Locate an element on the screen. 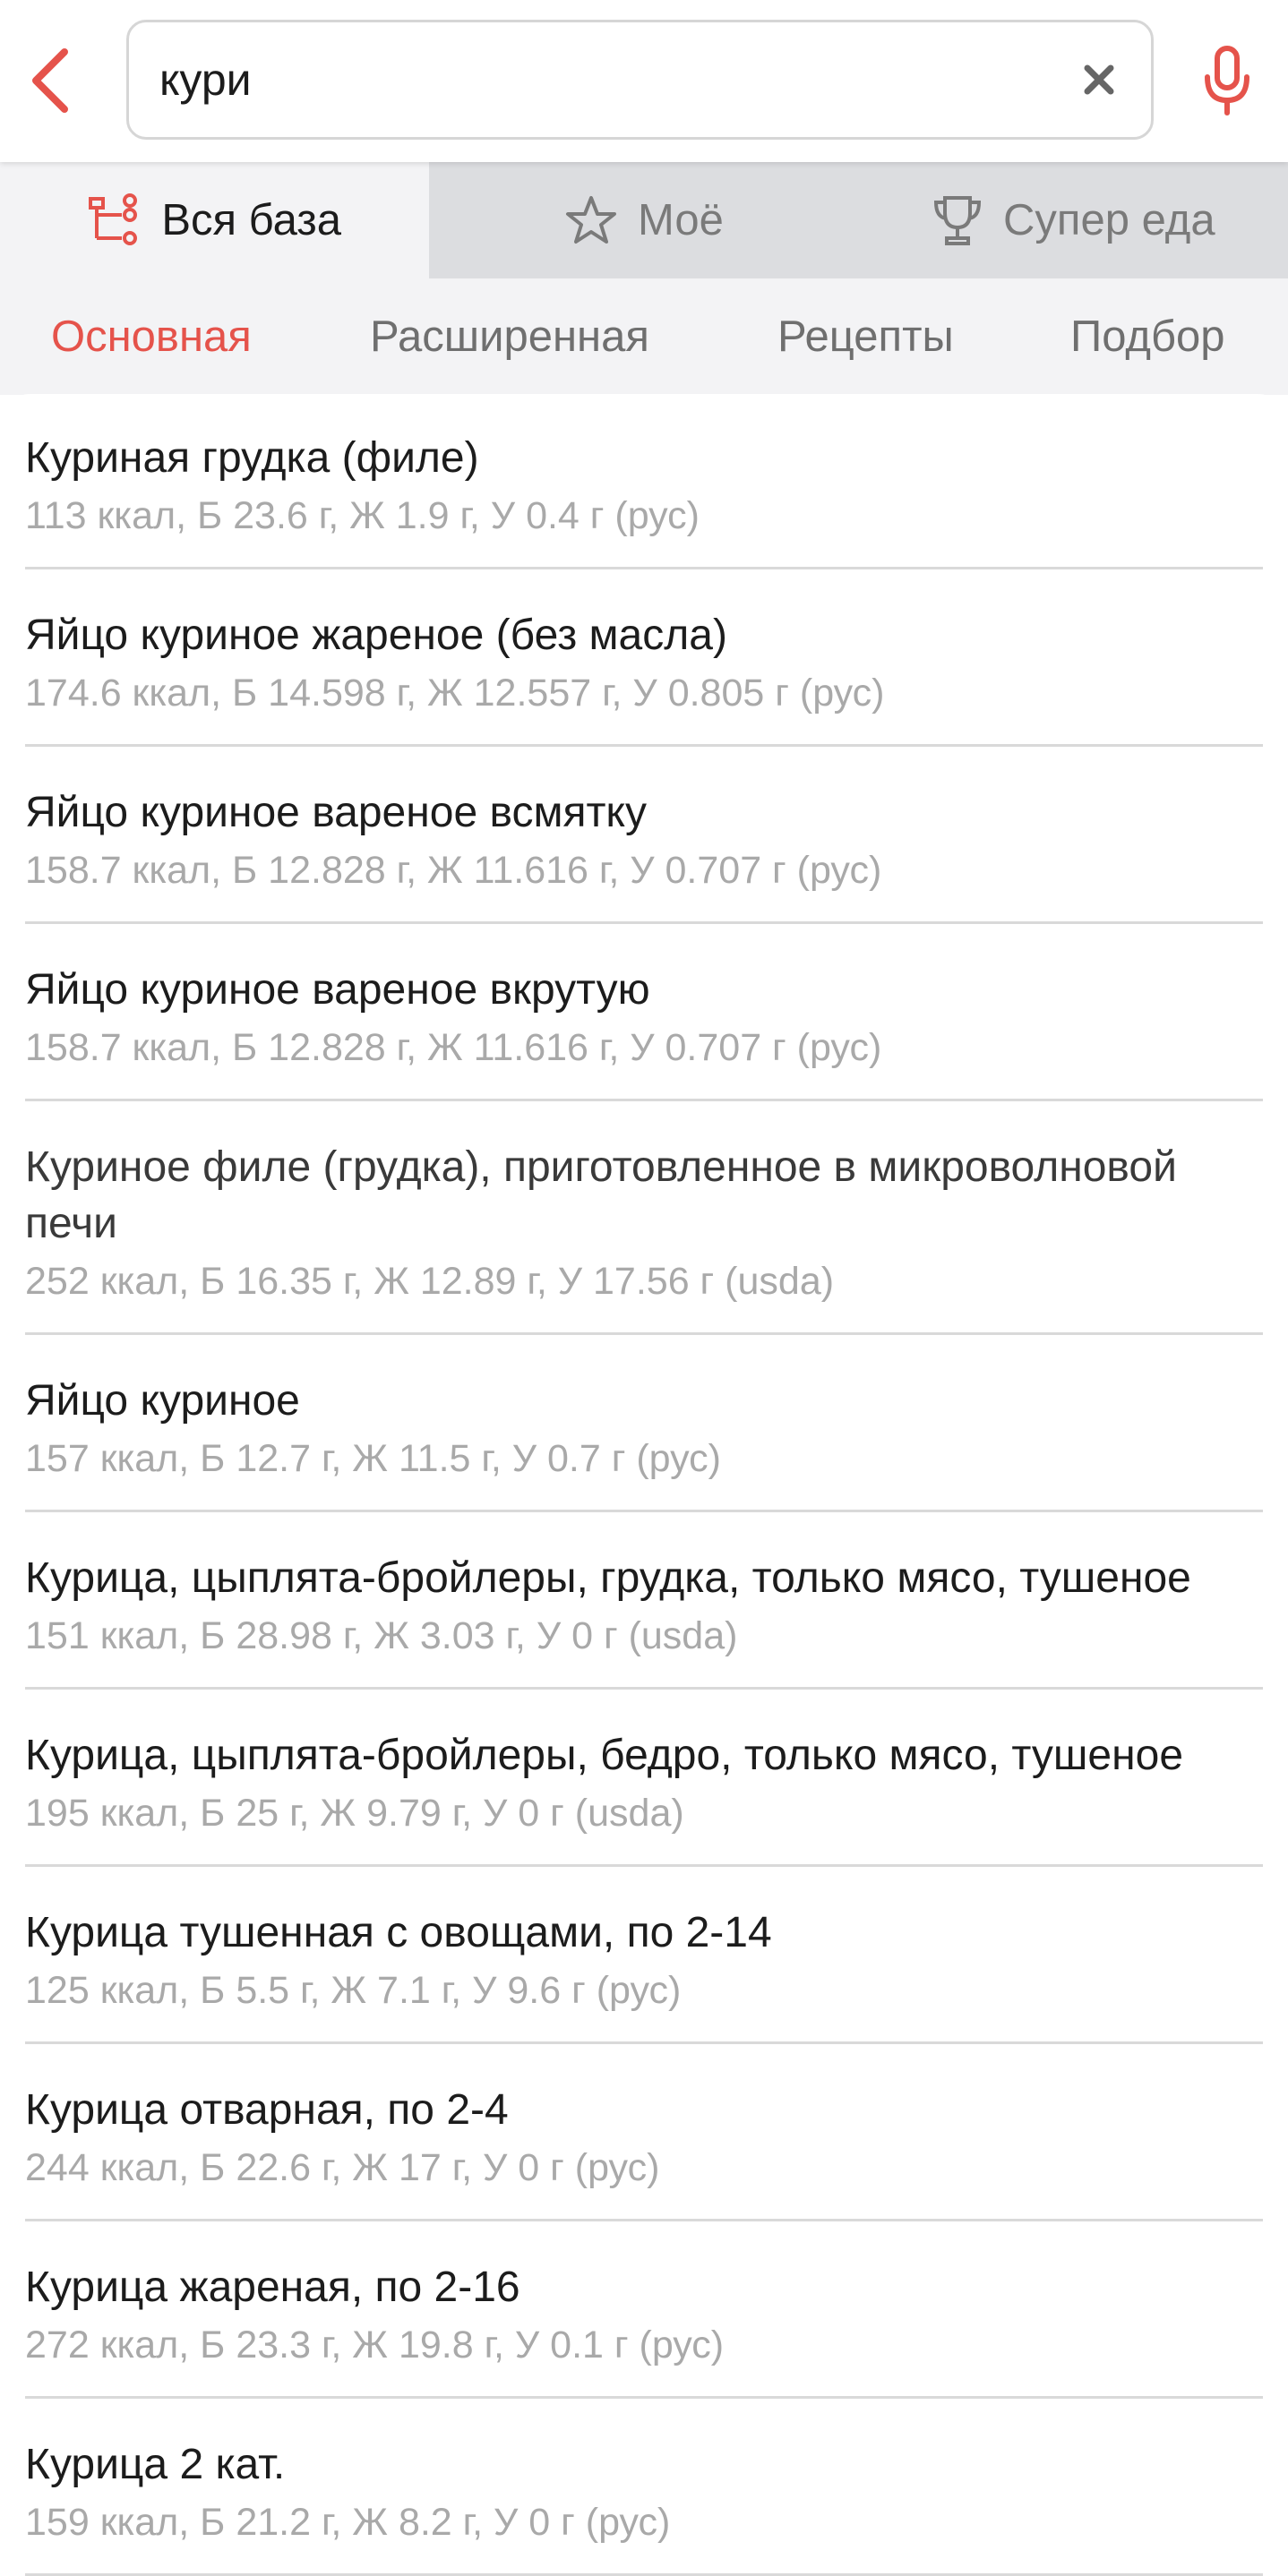 The height and width of the screenshot is (2576, 1288). tab-label: Супер еда is located at coordinates (1109, 220).